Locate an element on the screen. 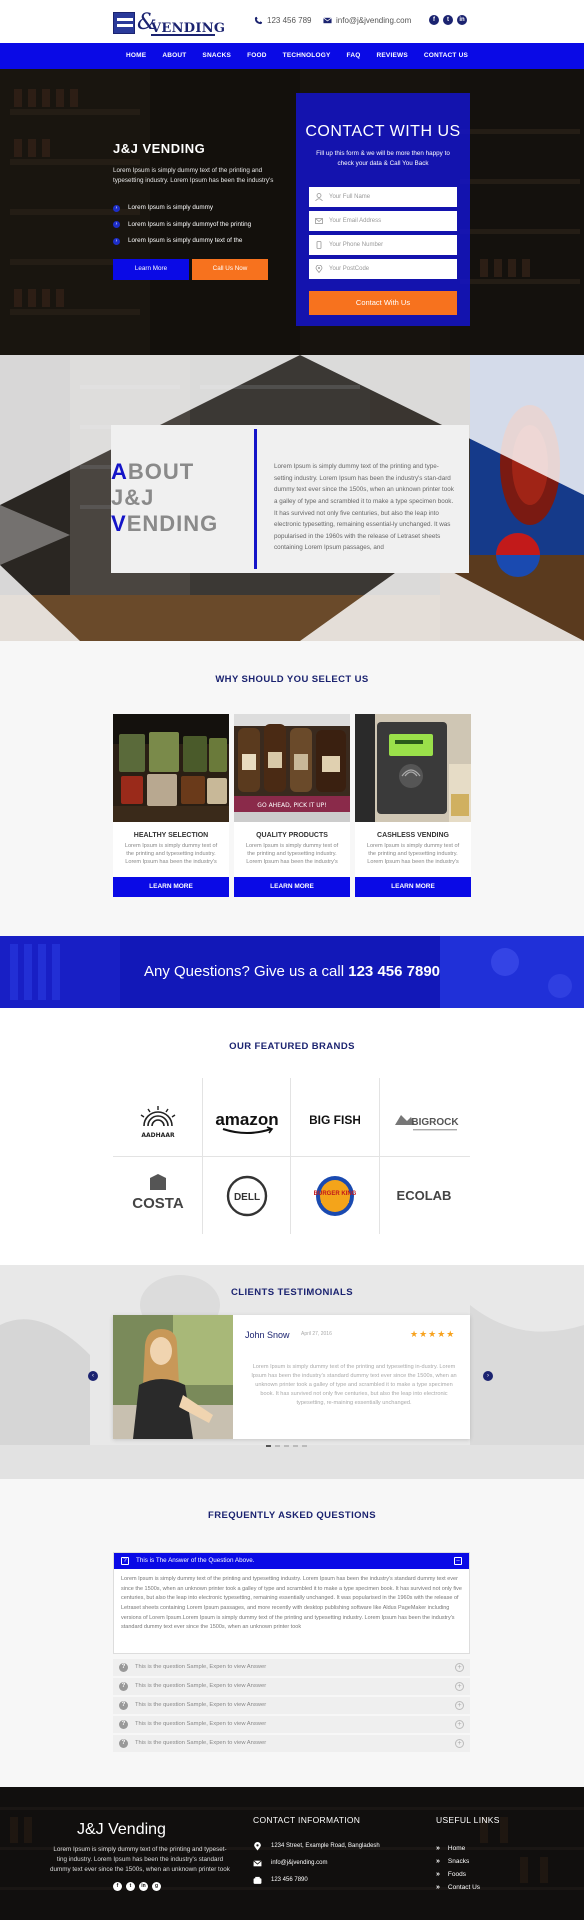 Image resolution: width=584 pixels, height=1920 pixels. why-title: WHY SHOULD YOU SELECT US is located at coordinates (292, 679).